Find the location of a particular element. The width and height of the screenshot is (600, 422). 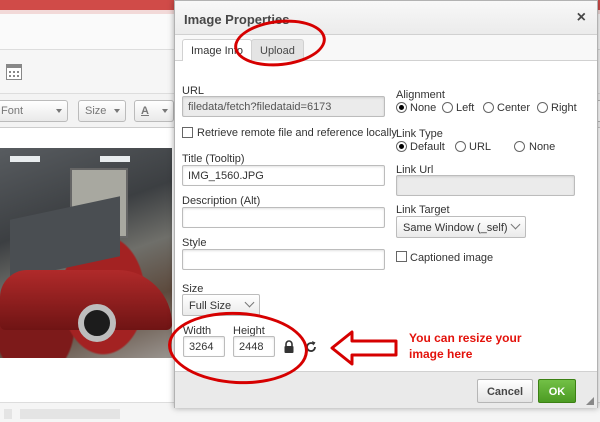

cancel-button: Cancel is located at coordinates (505, 391).